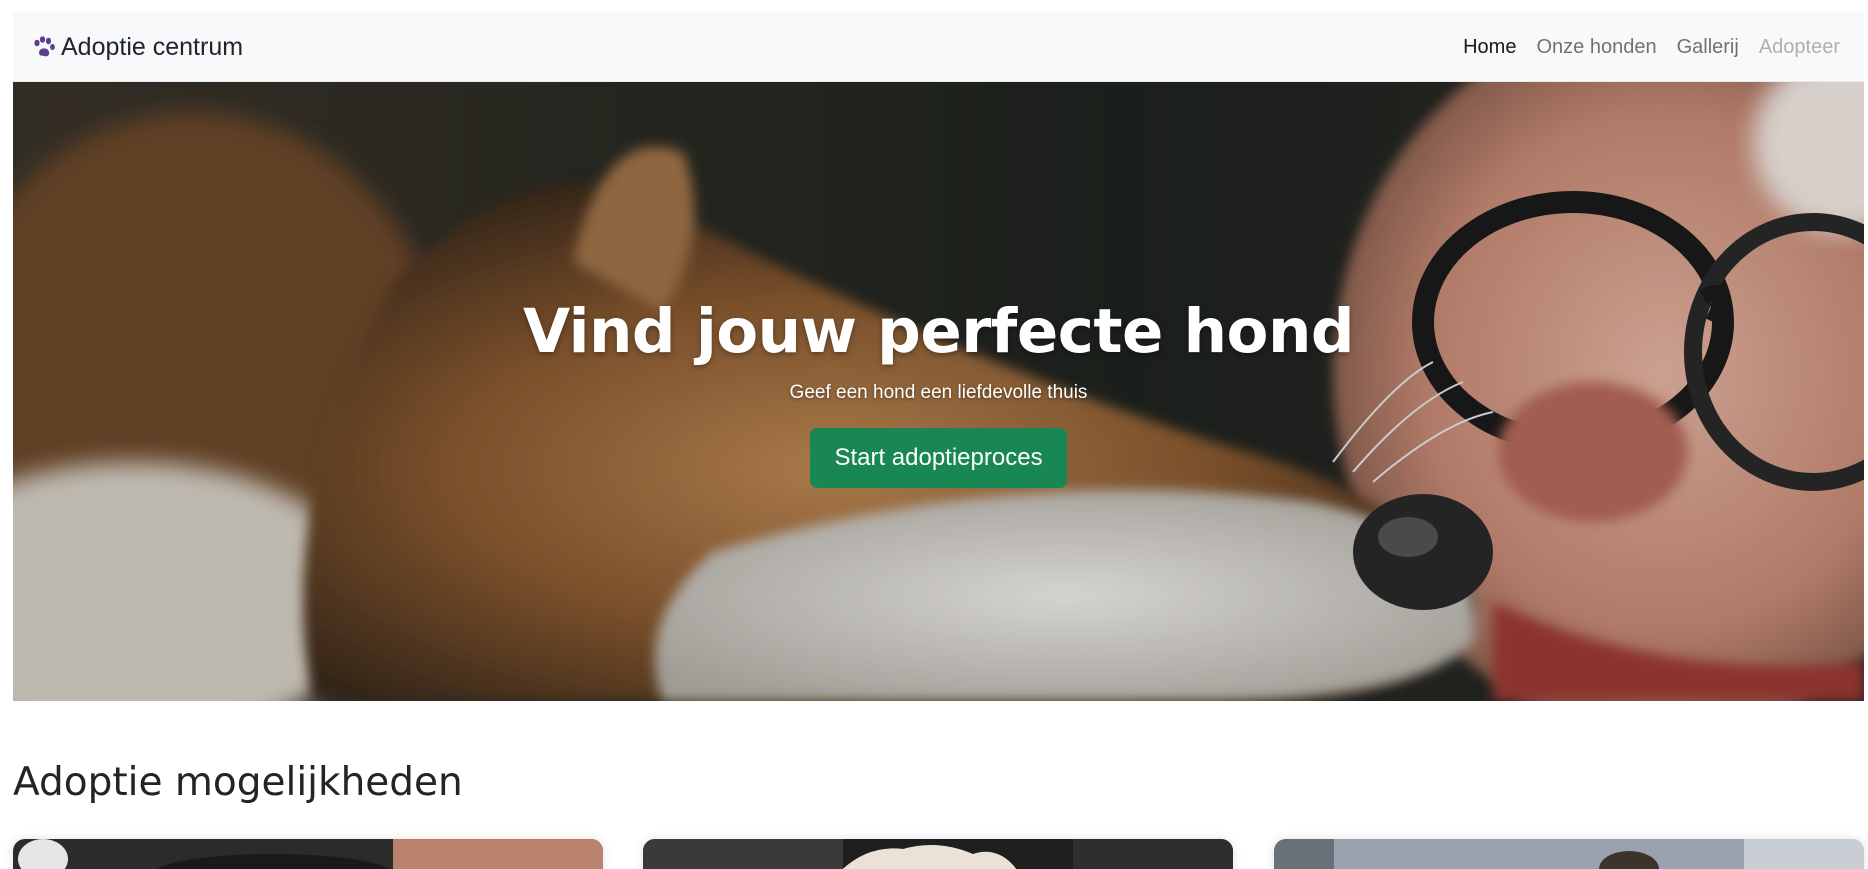 The image size is (1868, 869). Describe the element at coordinates (238, 782) in the screenshot. I see `section-title: Adoptie mogelijkheden` at that location.